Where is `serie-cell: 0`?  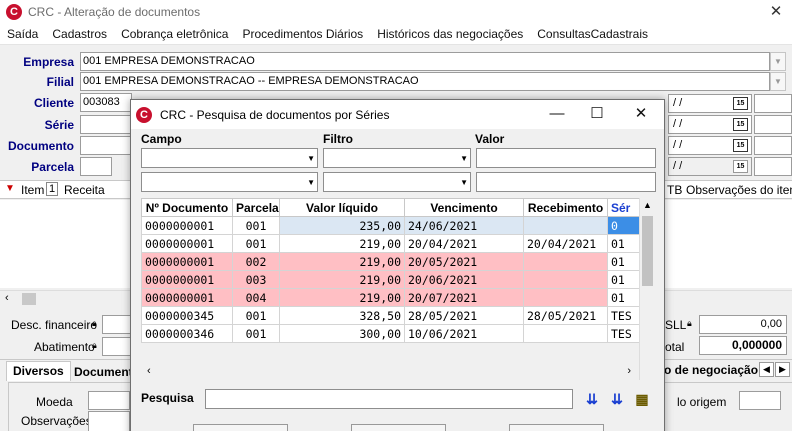
serie-cell: 0 is located at coordinates (623, 225).